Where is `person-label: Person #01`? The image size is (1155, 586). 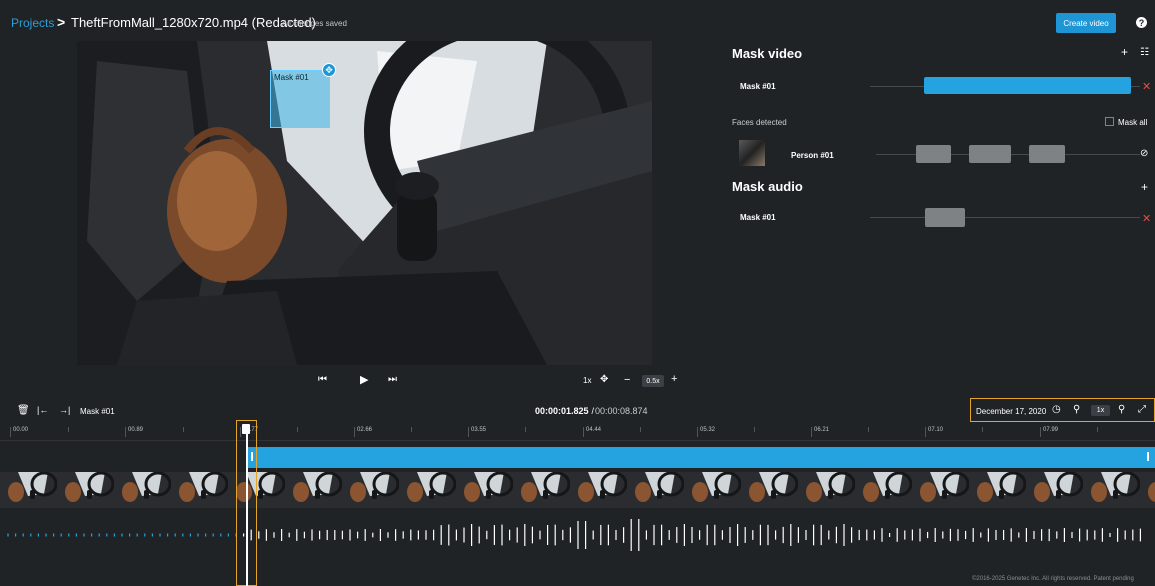
person-label: Person #01 is located at coordinates (812, 155).